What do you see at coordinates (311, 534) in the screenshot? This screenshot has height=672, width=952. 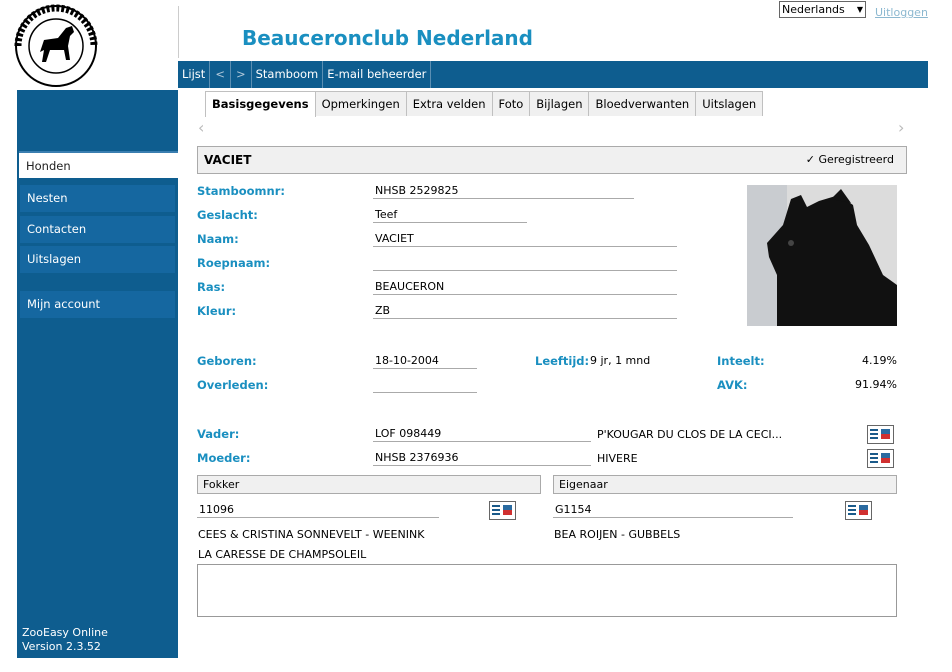 I see `fokker-name: CEES & CRISTINA SONNEVELT - WEENINK` at bounding box center [311, 534].